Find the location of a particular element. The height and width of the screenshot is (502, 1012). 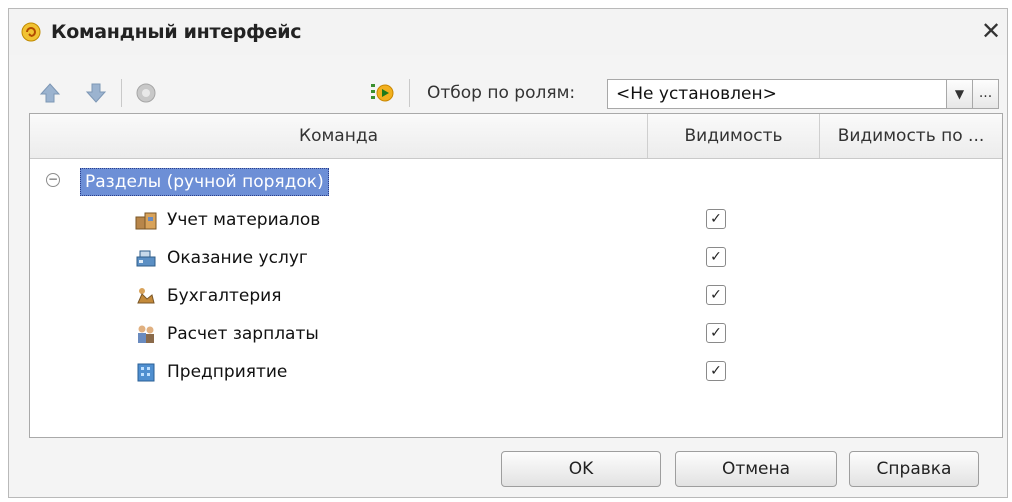

item-label: Расчет зарплаты is located at coordinates (243, 334).